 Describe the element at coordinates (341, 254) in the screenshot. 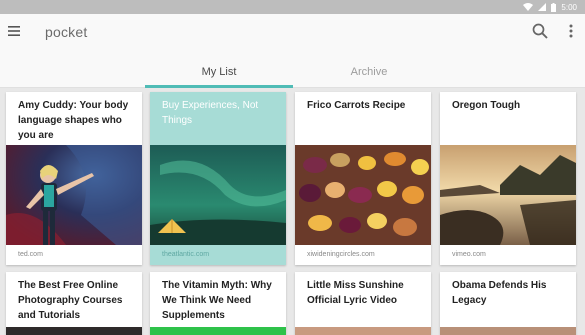

I see `card-source: xiwideningcircles.com` at that location.